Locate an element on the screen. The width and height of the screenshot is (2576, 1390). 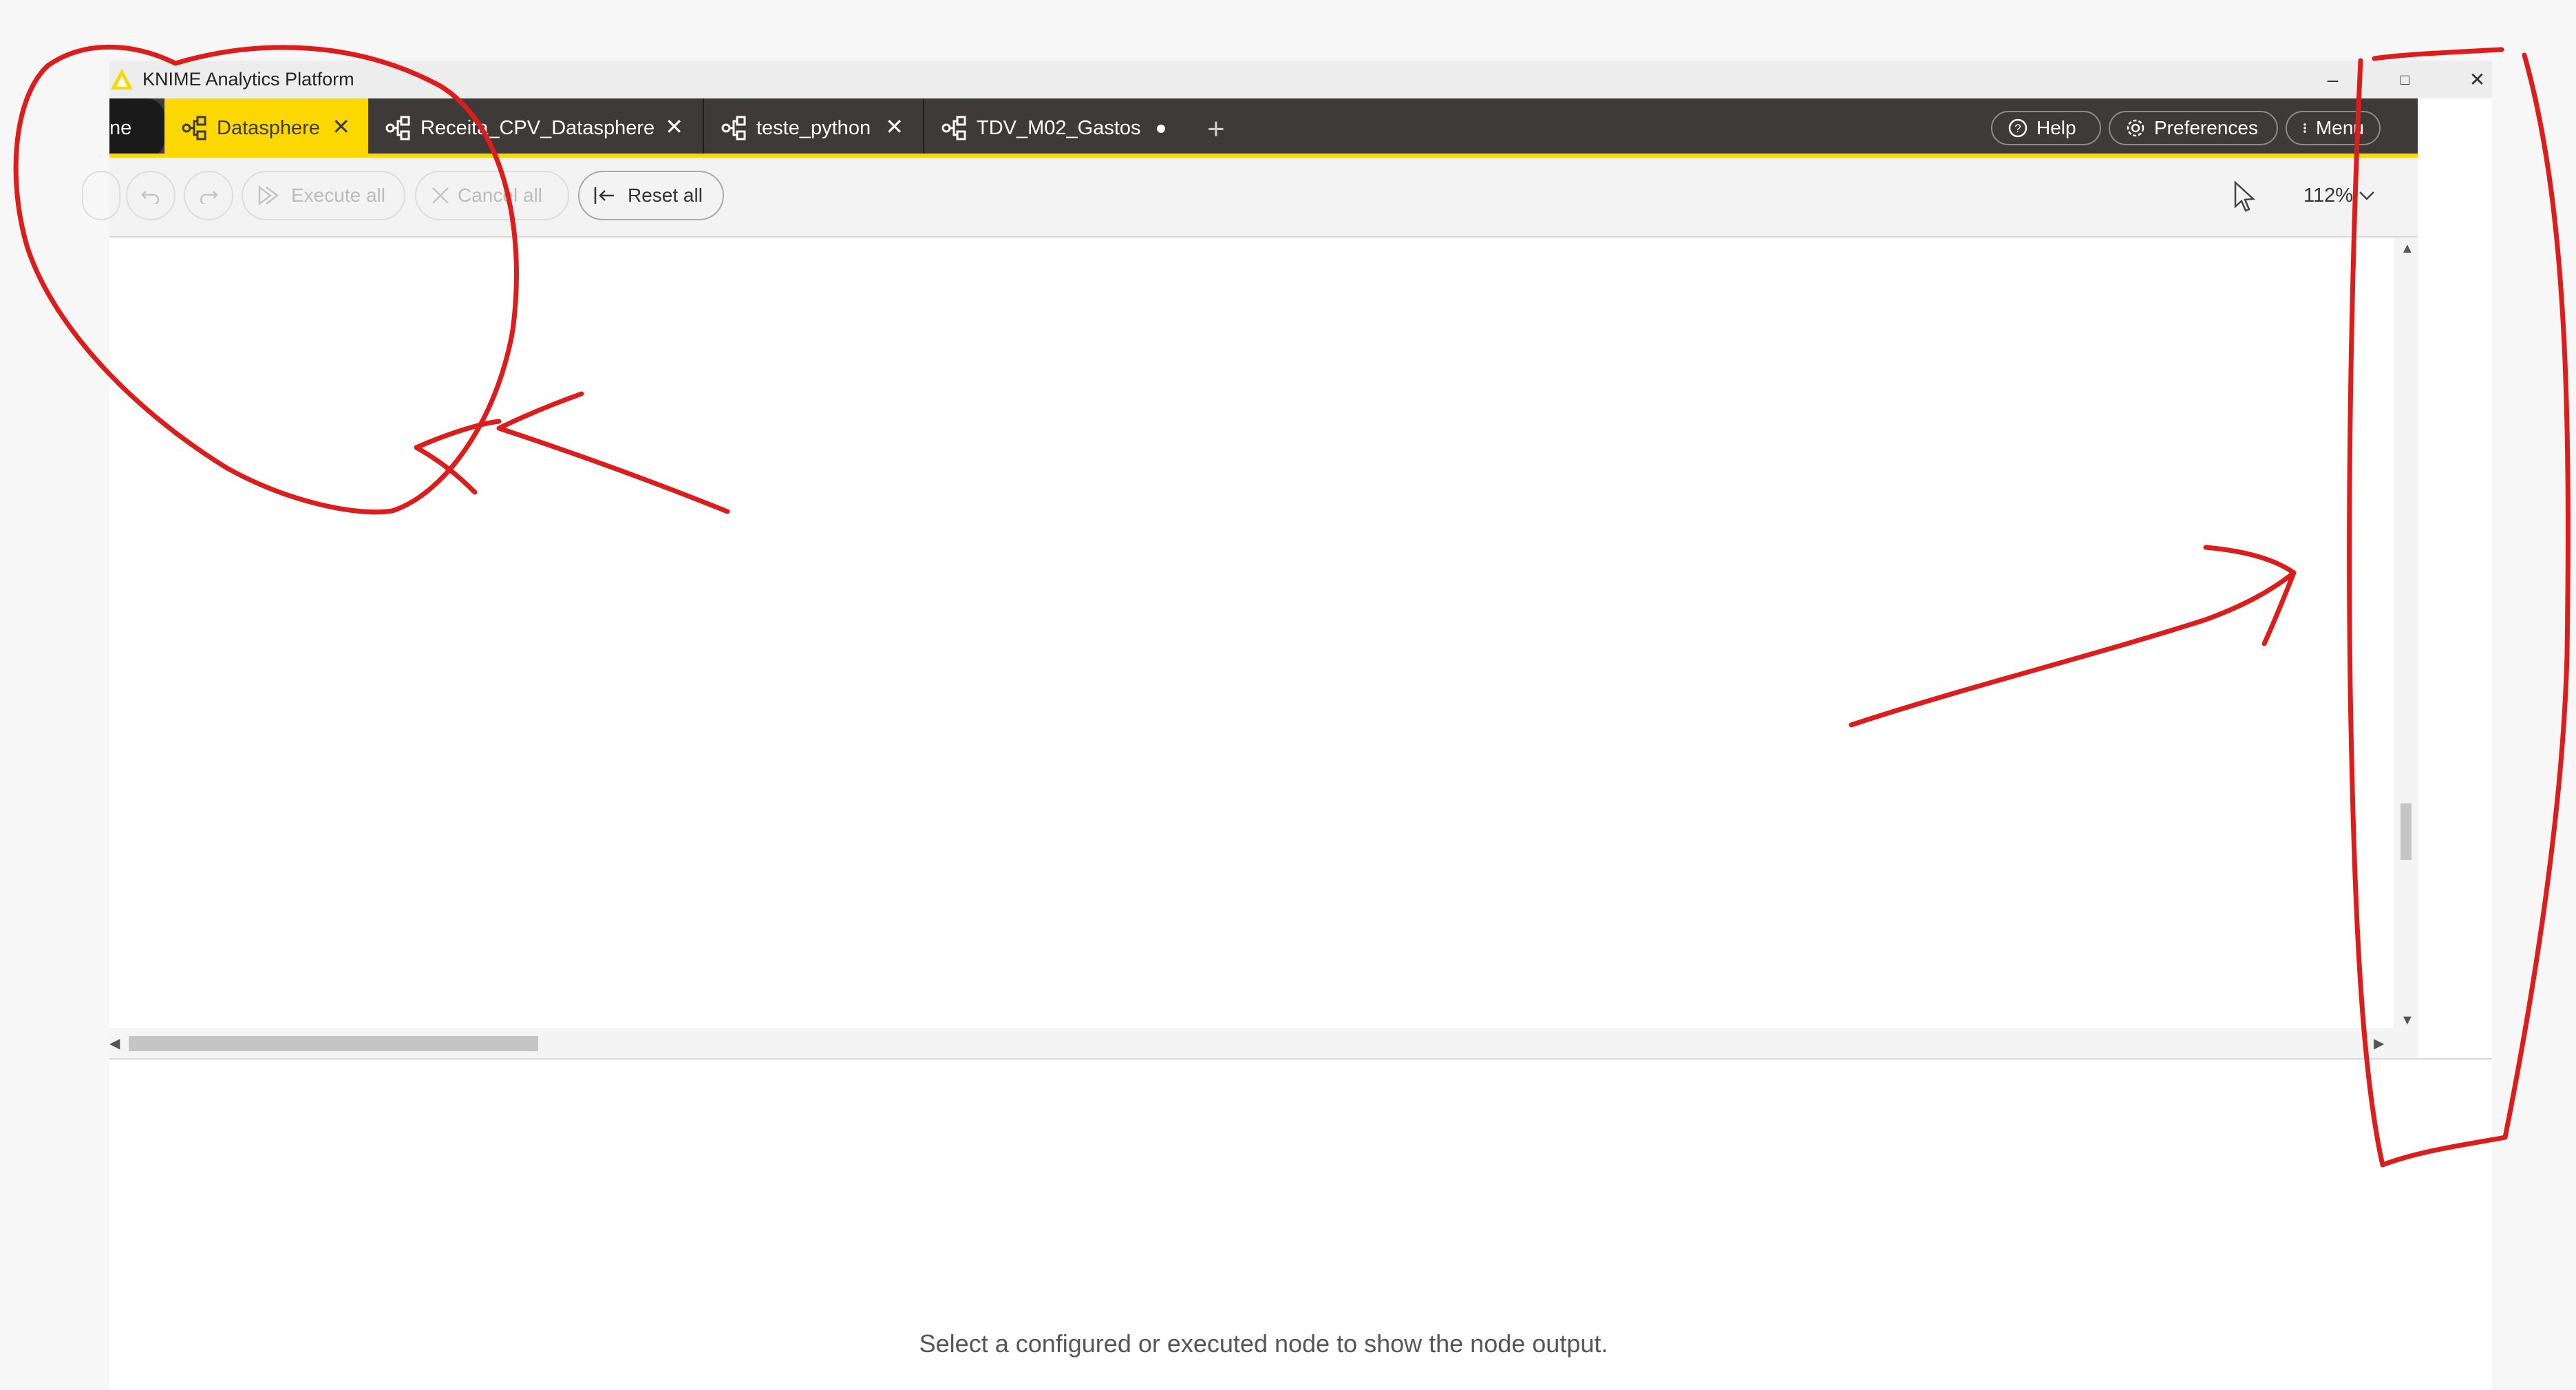
help-button: ? Help is located at coordinates (2046, 128).